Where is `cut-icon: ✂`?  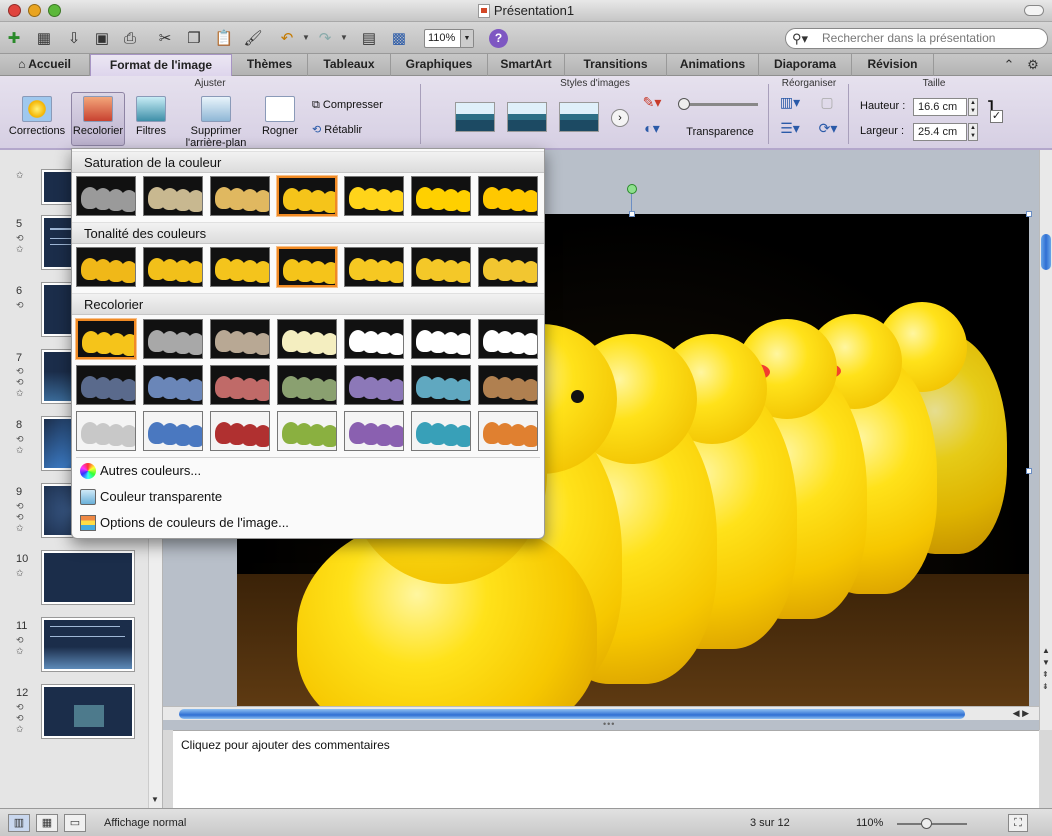 cut-icon: ✂ is located at coordinates (165, 38).